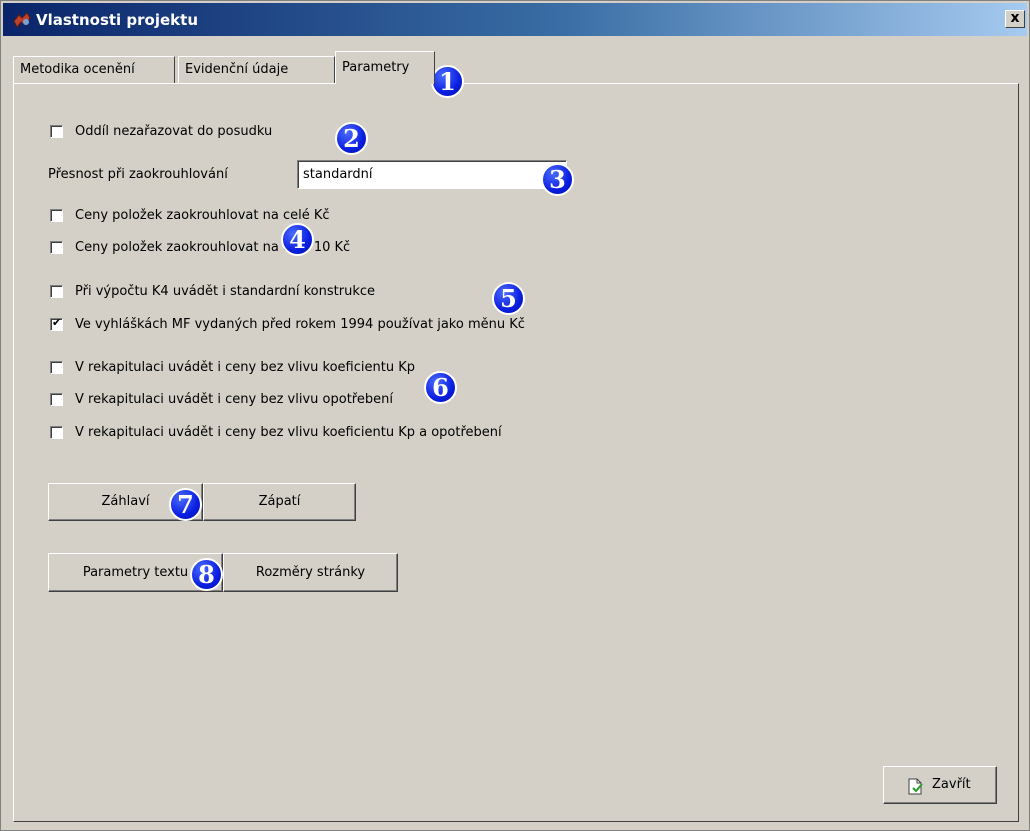 Image resolution: width=1030 pixels, height=831 pixels. I want to click on zavrit-label: Zavřít, so click(951, 784).